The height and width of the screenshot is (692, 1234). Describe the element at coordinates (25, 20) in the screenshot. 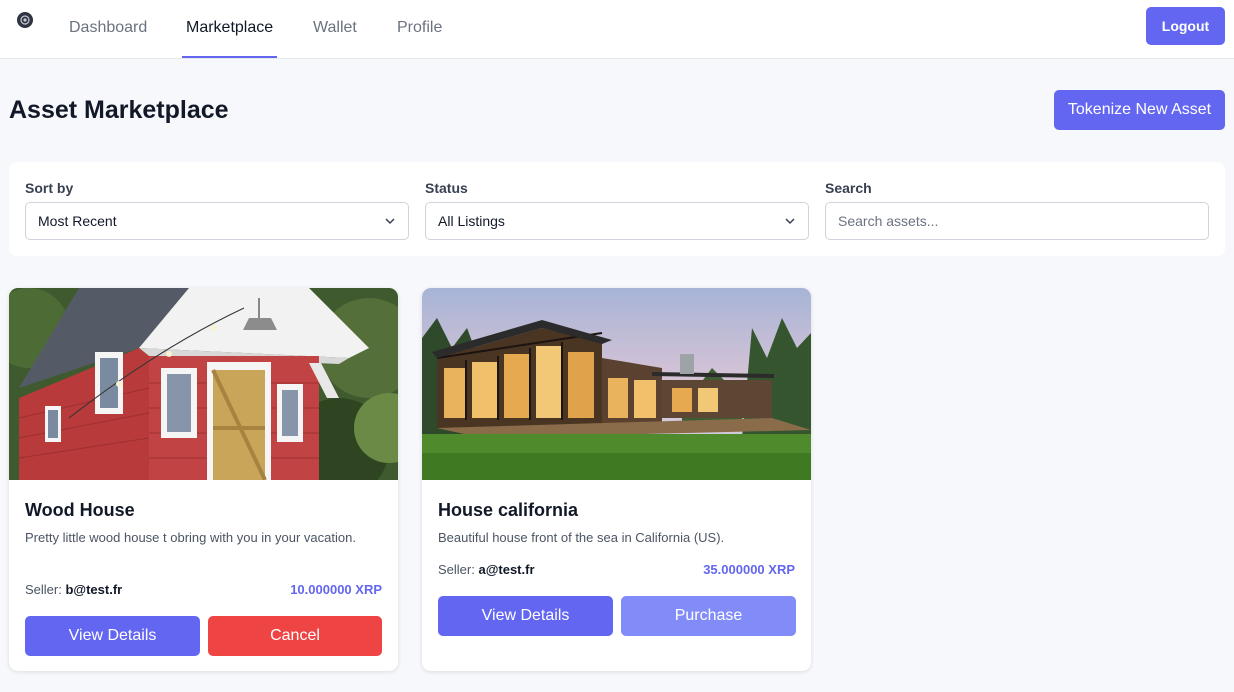

I see `logo-icon` at that location.